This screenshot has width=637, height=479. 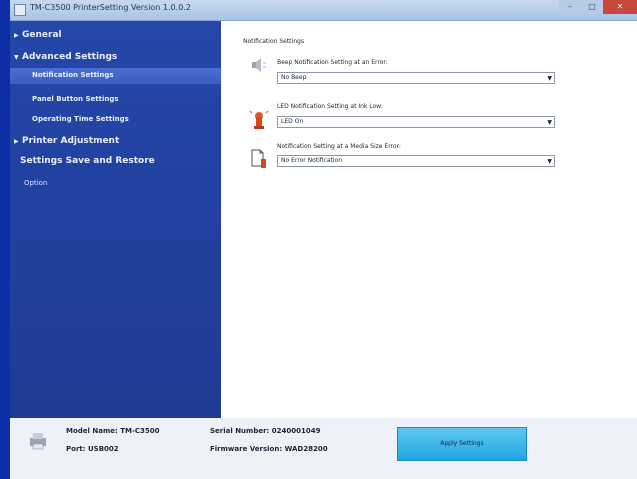 What do you see at coordinates (258, 158) in the screenshot?
I see `media-size-error-icon` at bounding box center [258, 158].